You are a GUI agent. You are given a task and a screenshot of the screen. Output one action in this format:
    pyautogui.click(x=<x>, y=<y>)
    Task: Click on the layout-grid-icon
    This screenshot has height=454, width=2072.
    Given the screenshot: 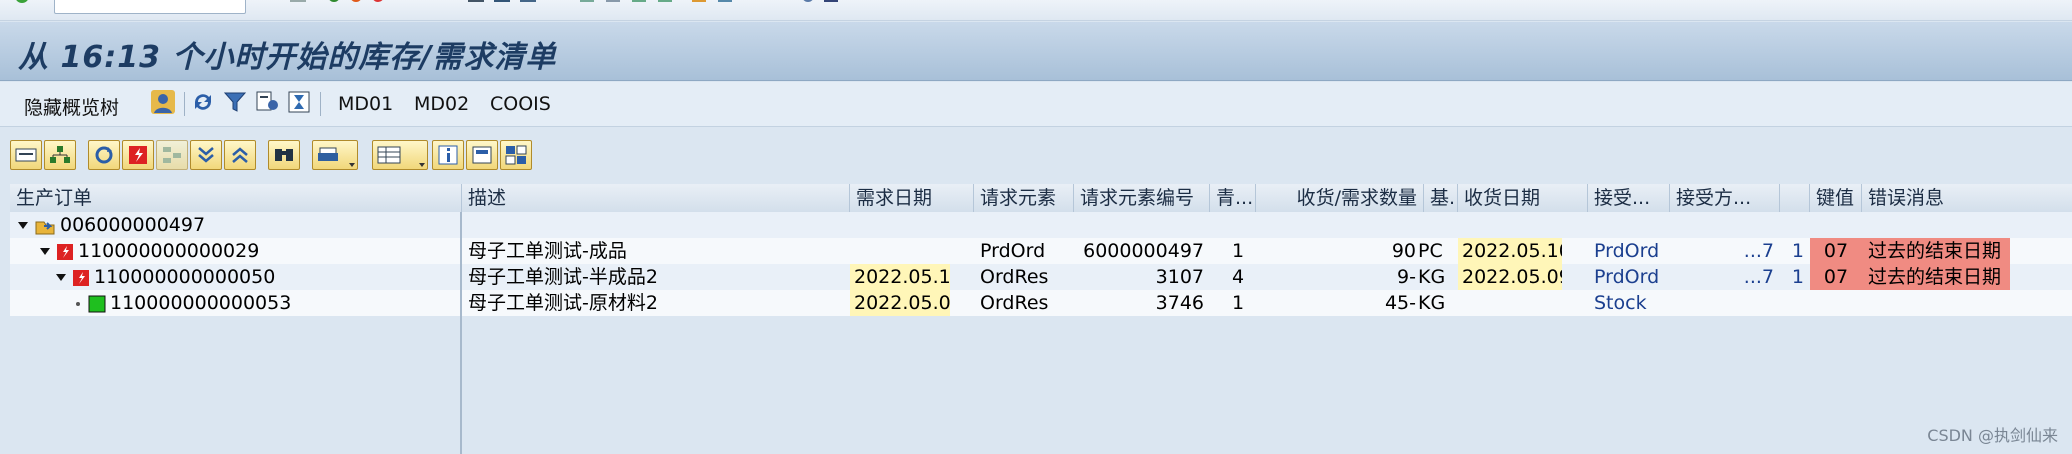 What is the action you would take?
    pyautogui.click(x=389, y=155)
    